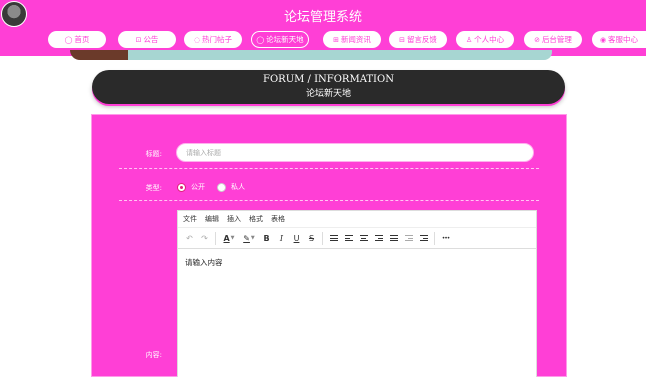 This screenshot has height=377, width=646. I want to click on nav-item-news: ⊞ 新闻资讯, so click(352, 39).